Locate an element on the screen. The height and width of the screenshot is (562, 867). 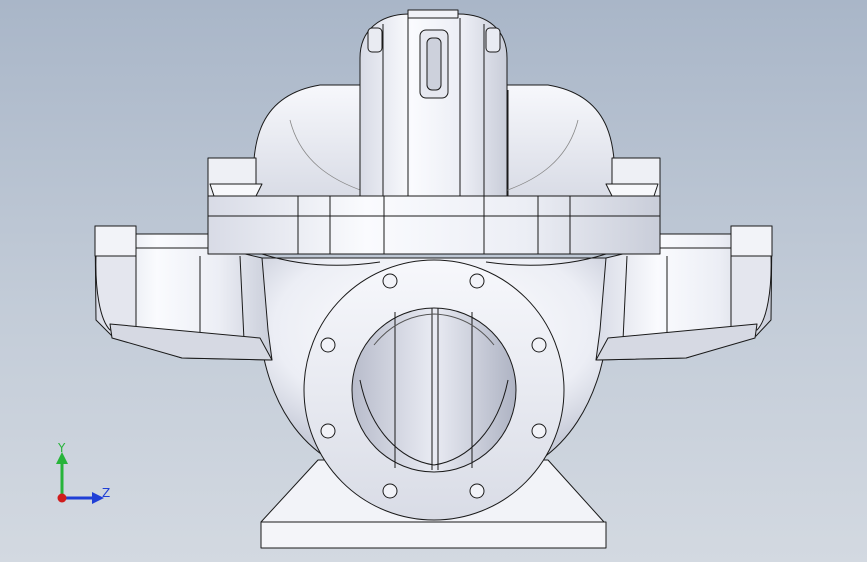
discharge-flange is located at coordinates (434, 390).